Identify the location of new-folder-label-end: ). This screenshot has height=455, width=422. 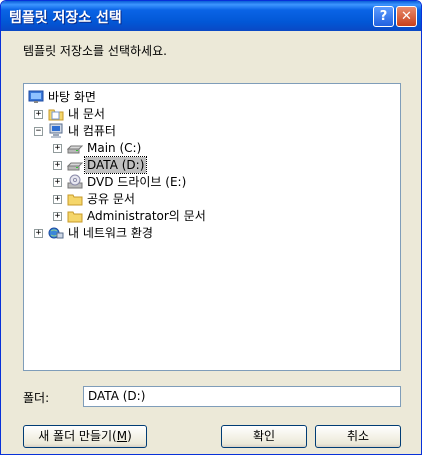
(129, 436).